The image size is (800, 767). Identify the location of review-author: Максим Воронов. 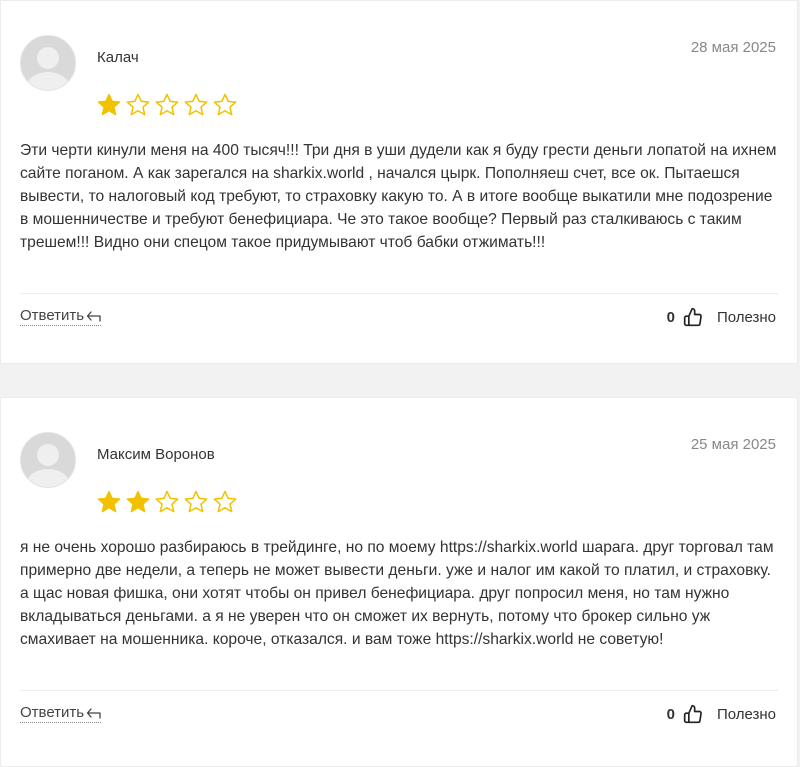
(156, 454).